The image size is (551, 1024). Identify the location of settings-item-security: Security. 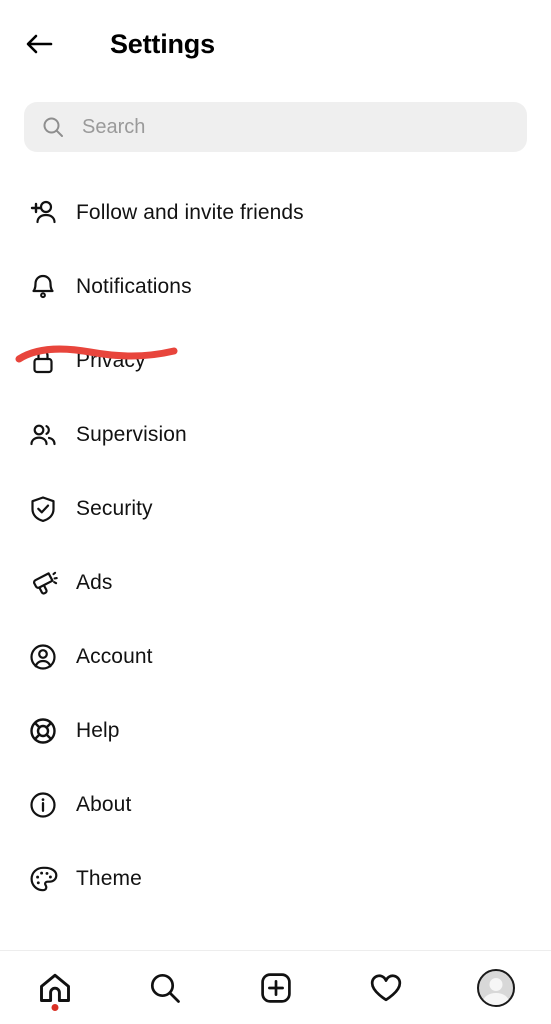
(275, 509).